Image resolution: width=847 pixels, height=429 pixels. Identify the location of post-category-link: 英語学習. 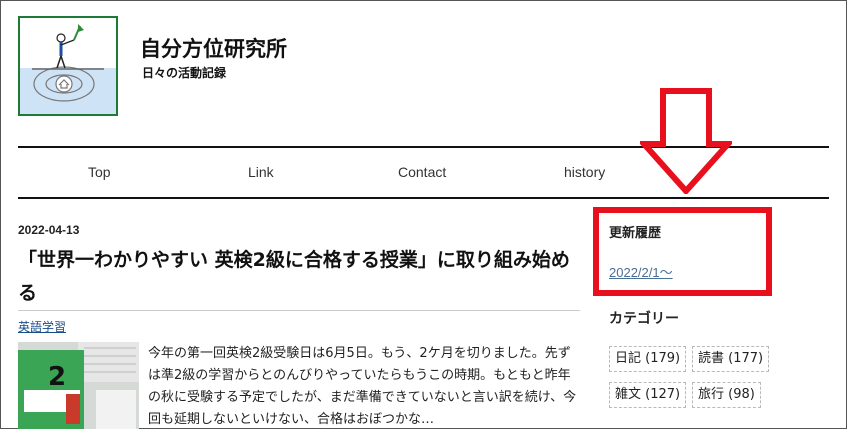
(42, 326).